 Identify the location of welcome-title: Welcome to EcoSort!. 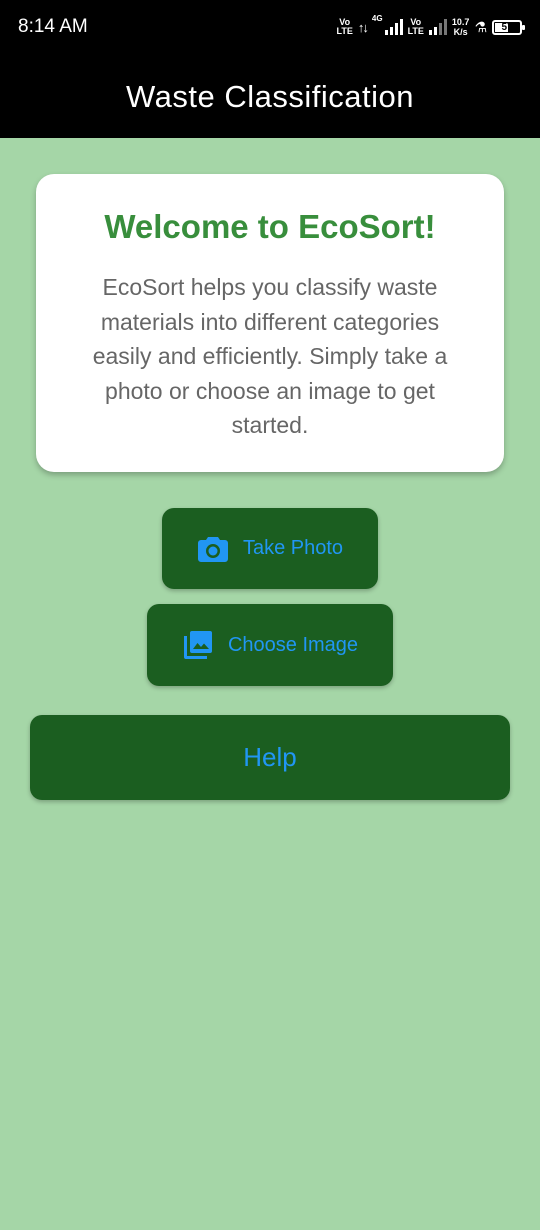
(270, 226).